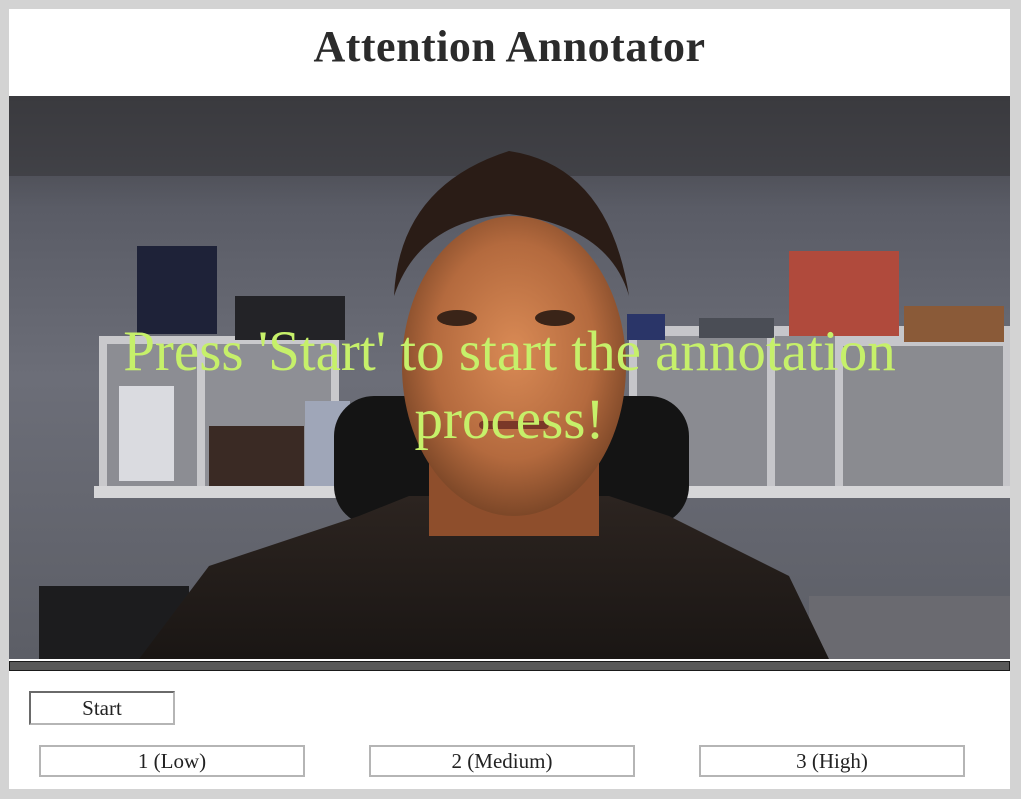  Describe the element at coordinates (832, 761) in the screenshot. I see `attention-high-button: 3 (High)` at that location.